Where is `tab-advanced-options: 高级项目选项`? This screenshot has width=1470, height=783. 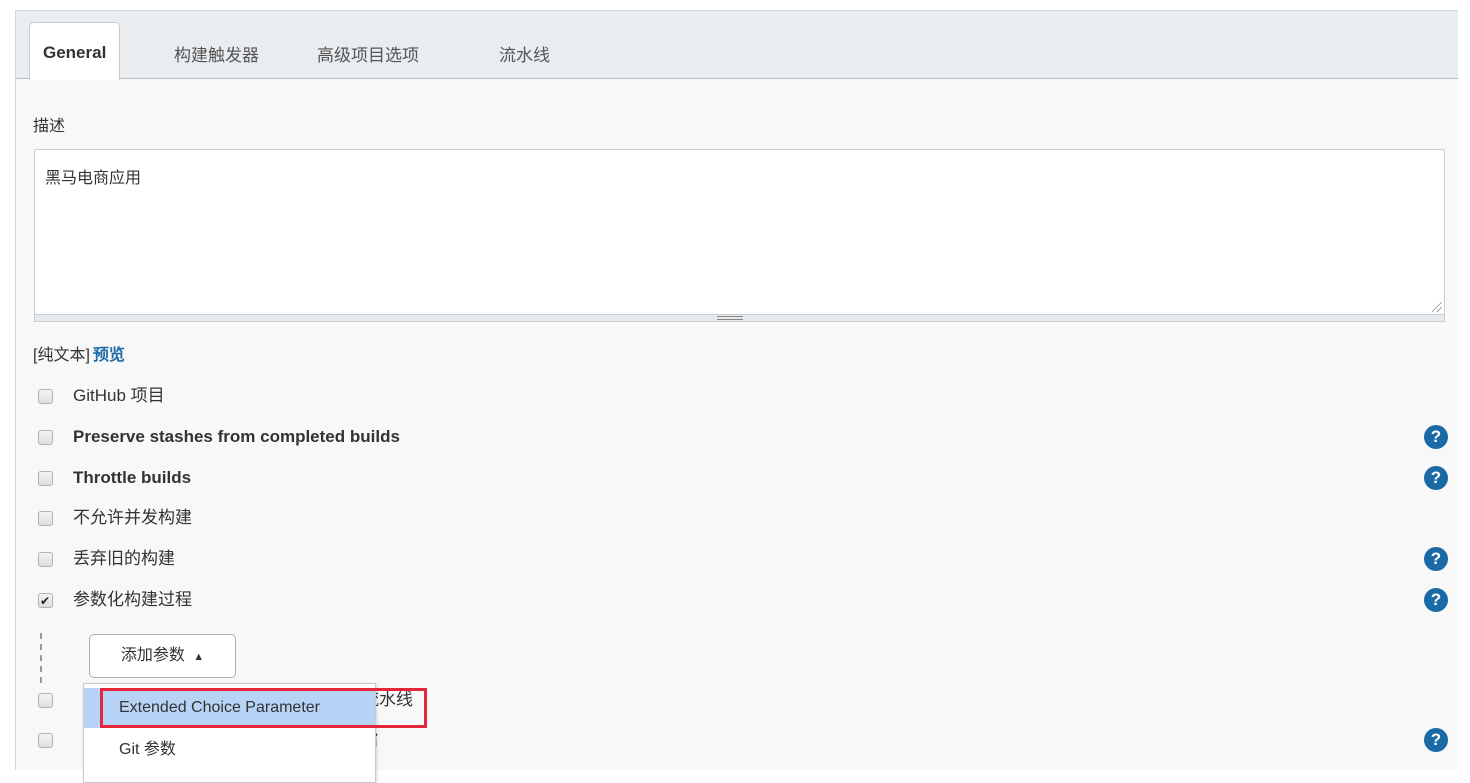
tab-advanced-options: 高级项目选项 is located at coordinates (368, 55).